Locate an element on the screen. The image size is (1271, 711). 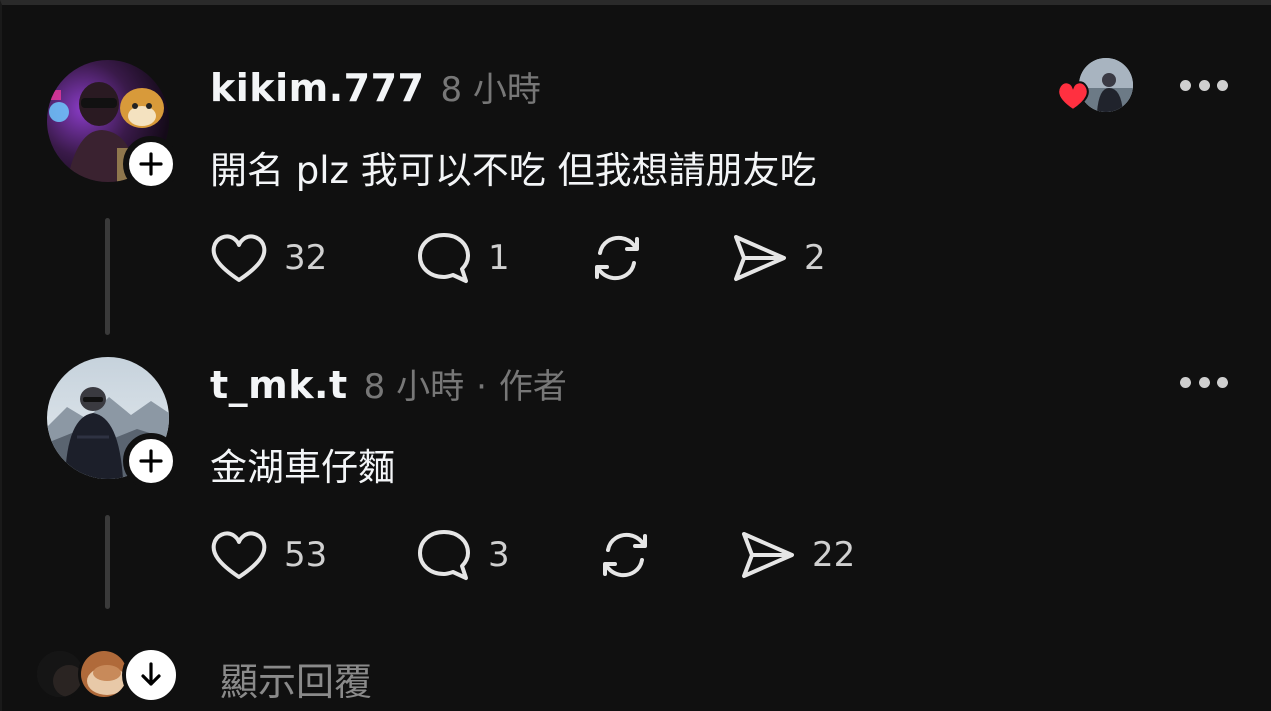
username: kikim.777 is located at coordinates (317, 88).